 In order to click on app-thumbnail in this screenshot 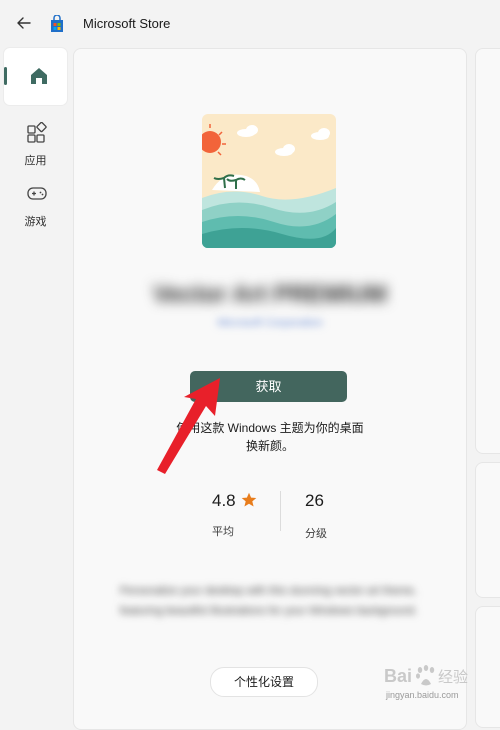, I will do `click(269, 181)`.